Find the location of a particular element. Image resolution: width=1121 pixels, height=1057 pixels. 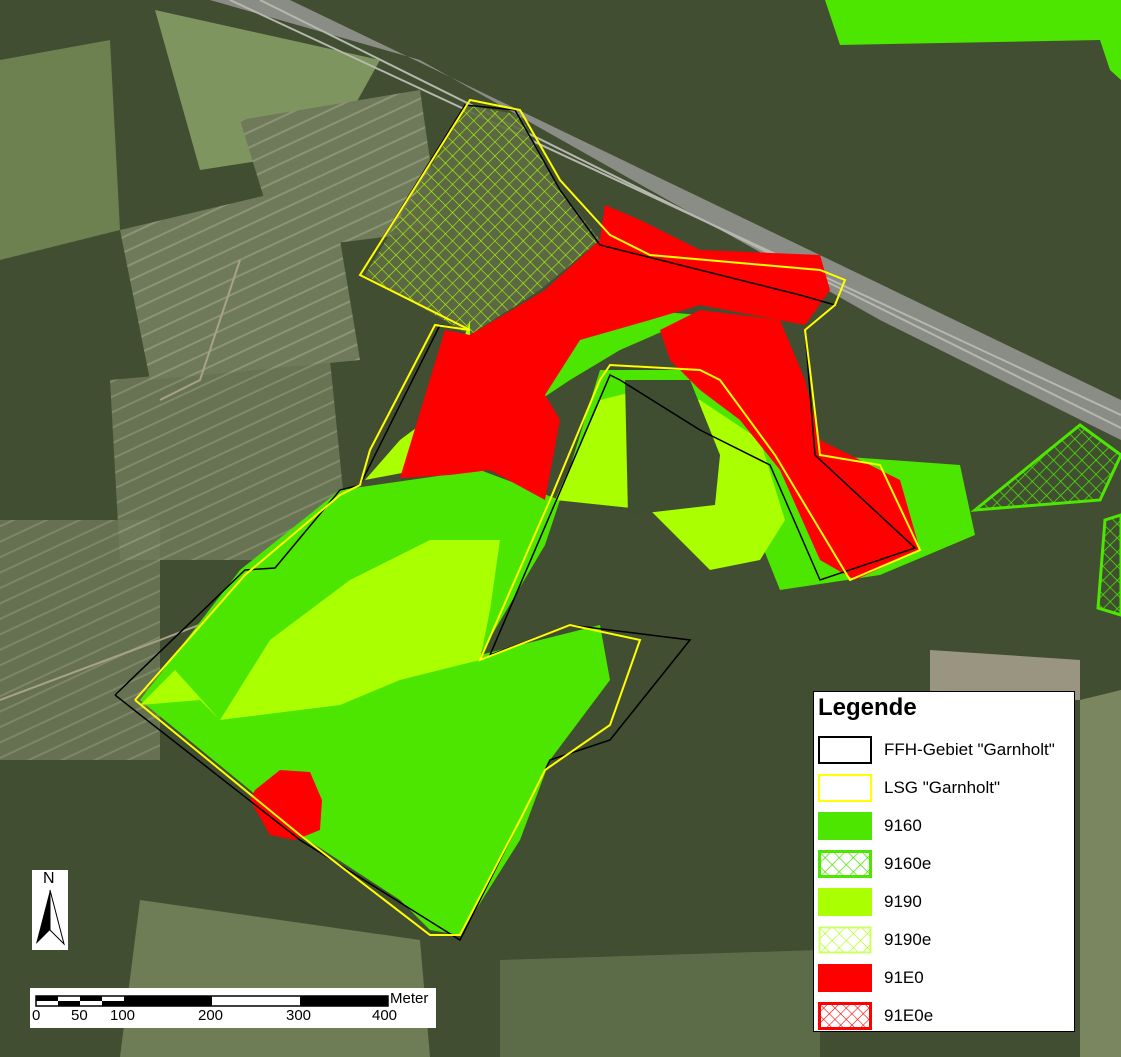

legend-swatch-91E0 is located at coordinates (845, 978).